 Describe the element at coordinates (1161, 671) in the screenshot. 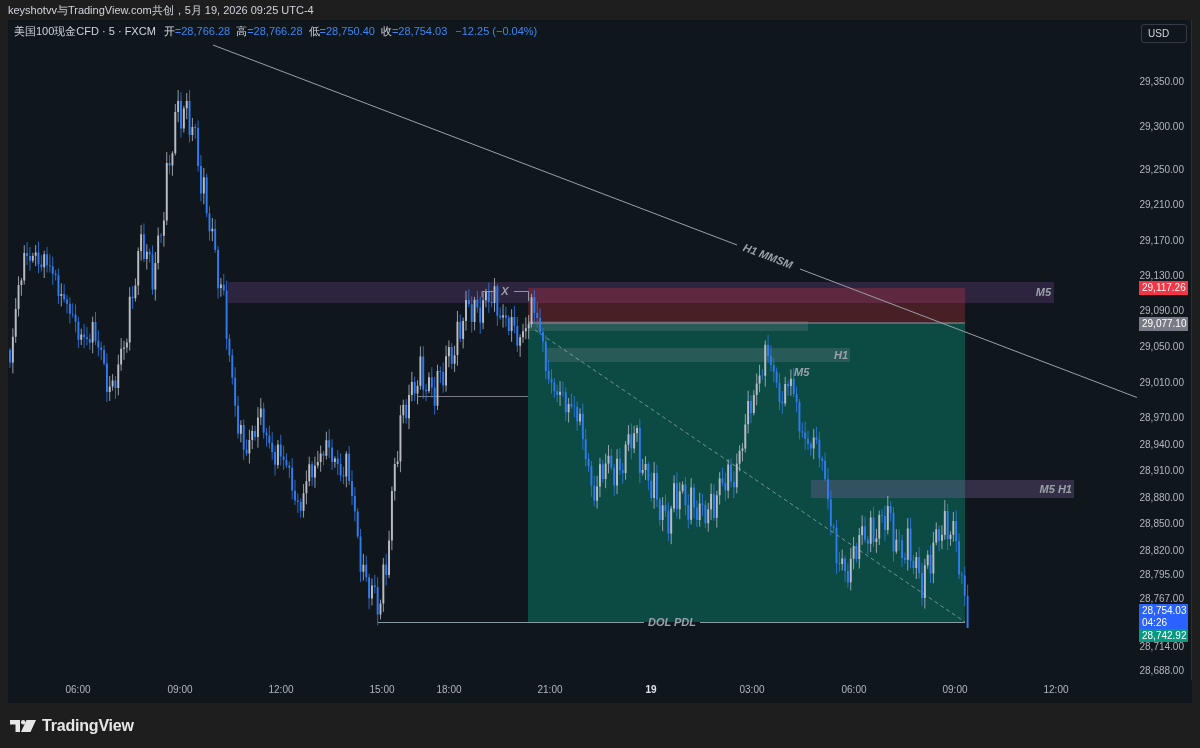

I see `price-axis-label: 28,688.00` at that location.